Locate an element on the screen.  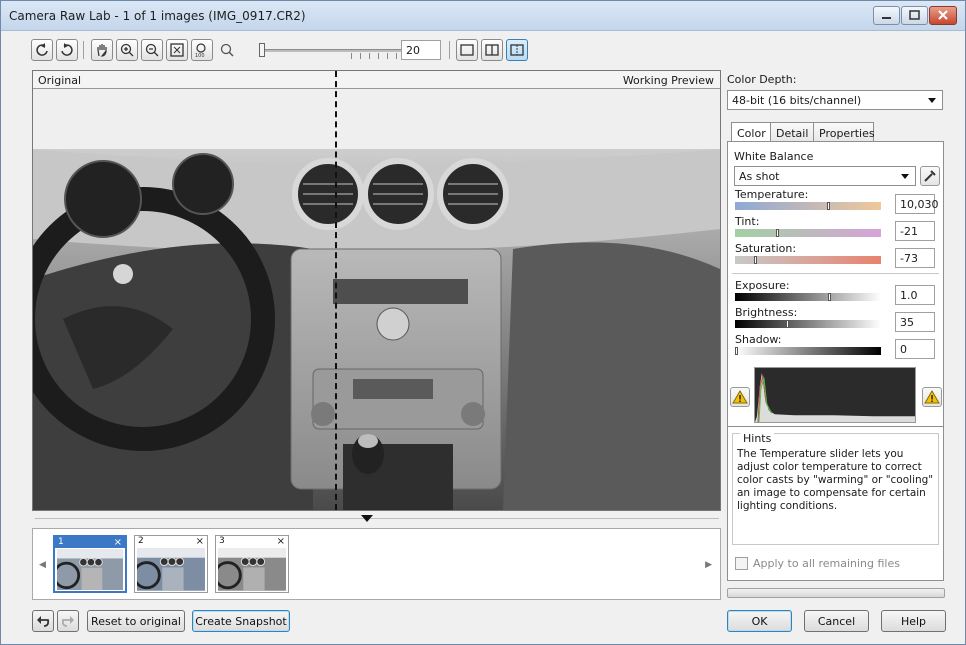
rotate-left-icon is located at coordinates (42, 49).